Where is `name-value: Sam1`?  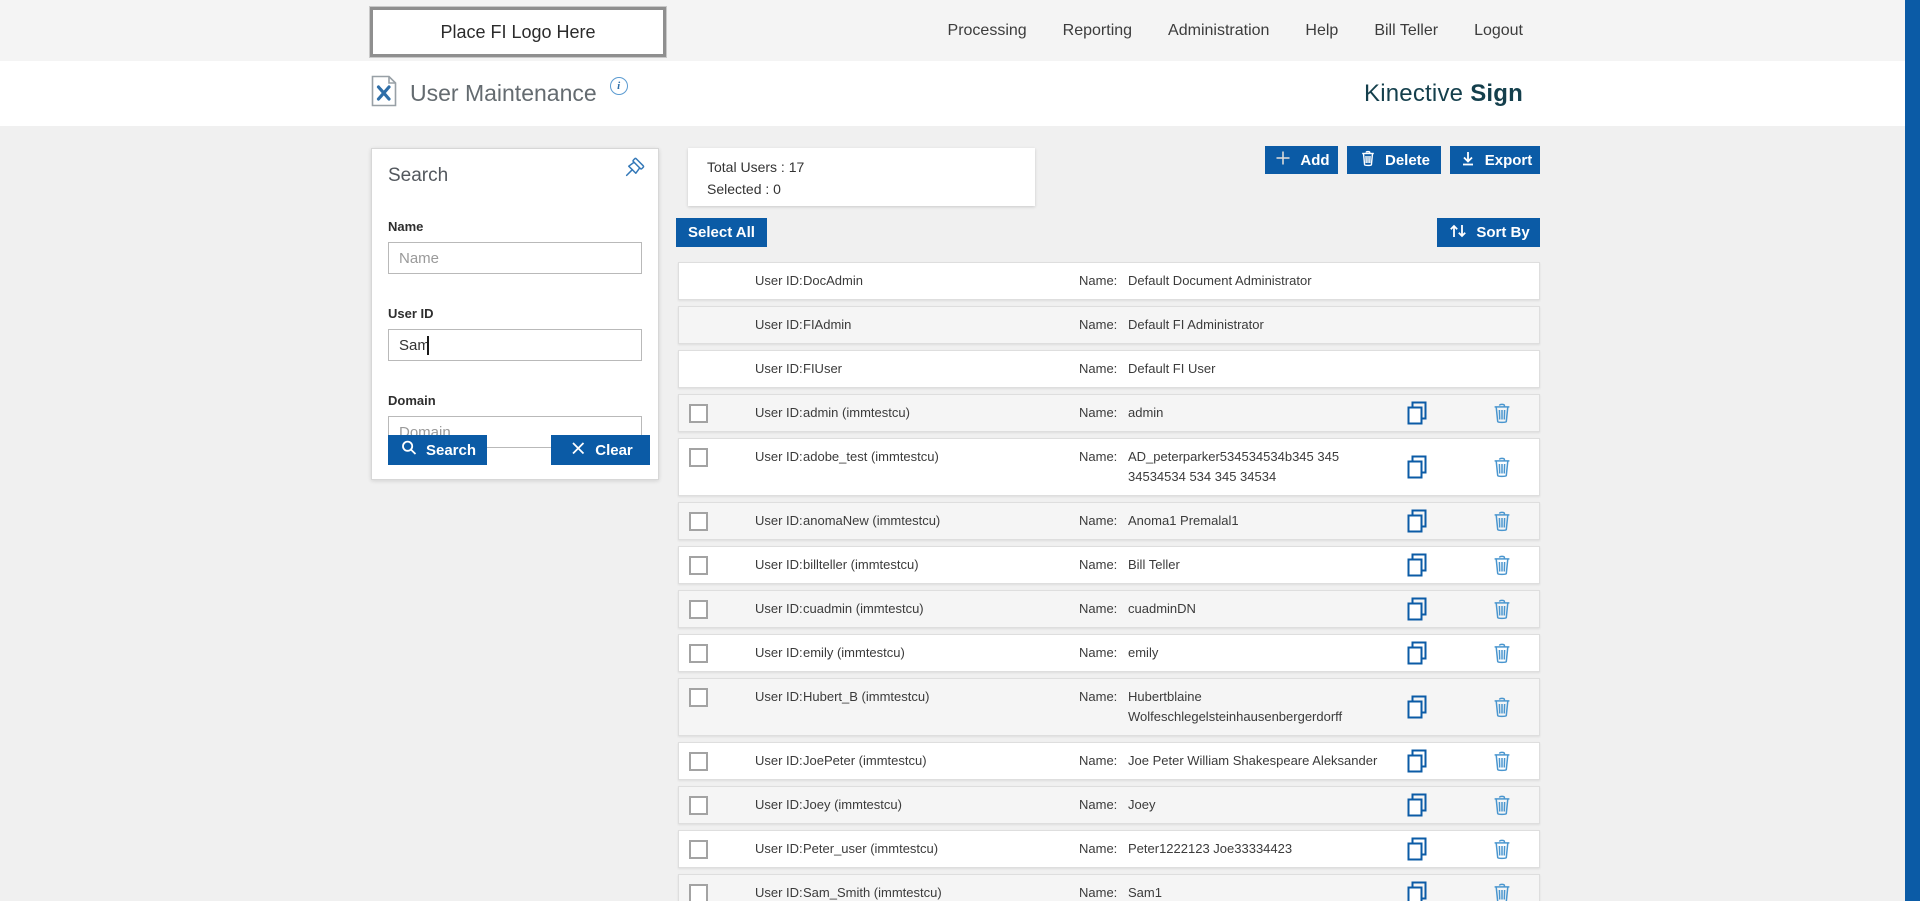 name-value: Sam1 is located at coordinates (1145, 892).